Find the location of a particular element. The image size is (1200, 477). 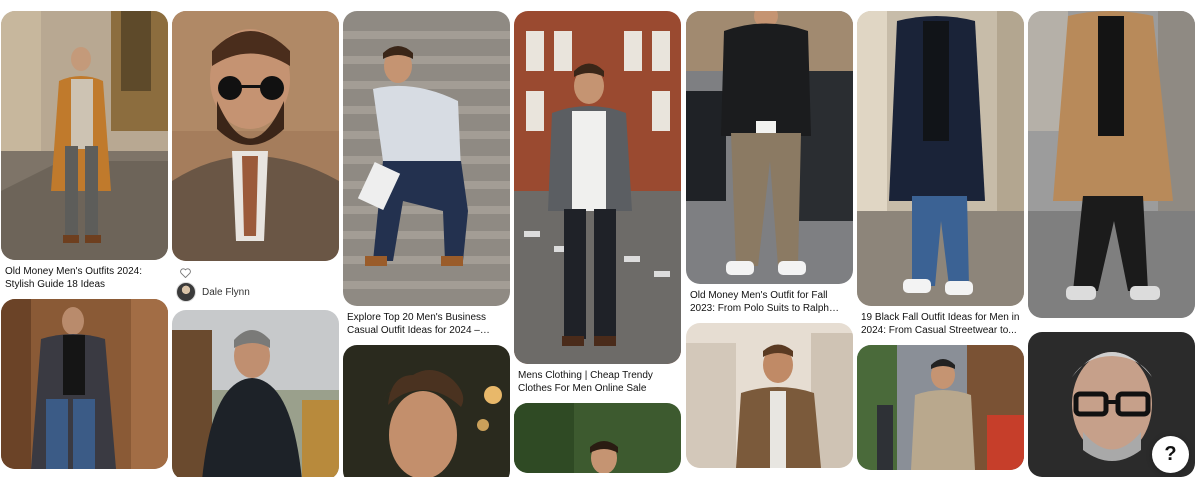

pin-image-navy-coat is located at coordinates (940, 158).